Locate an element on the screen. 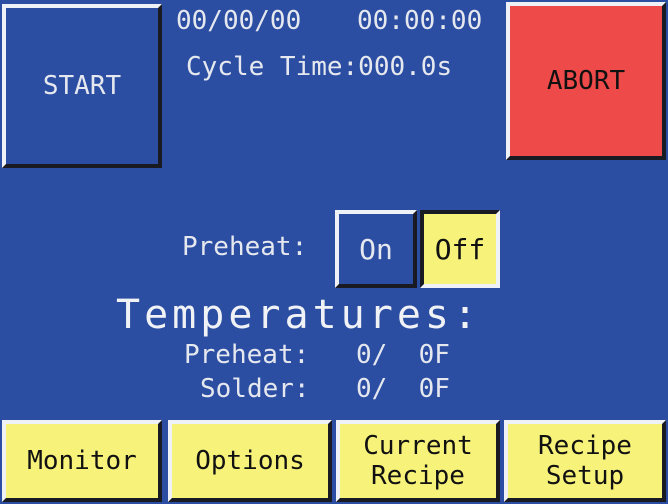 This screenshot has height=504, width=668. preheat-off-label: Off is located at coordinates (460, 249).